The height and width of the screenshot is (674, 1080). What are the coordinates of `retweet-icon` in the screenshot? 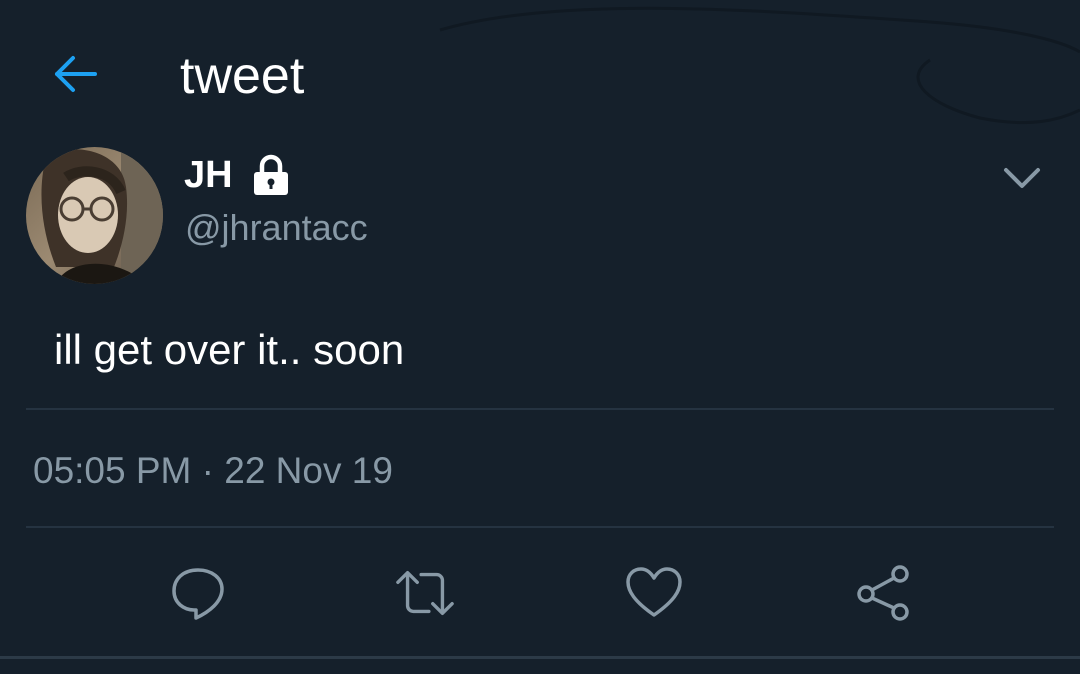 It's located at (425, 593).